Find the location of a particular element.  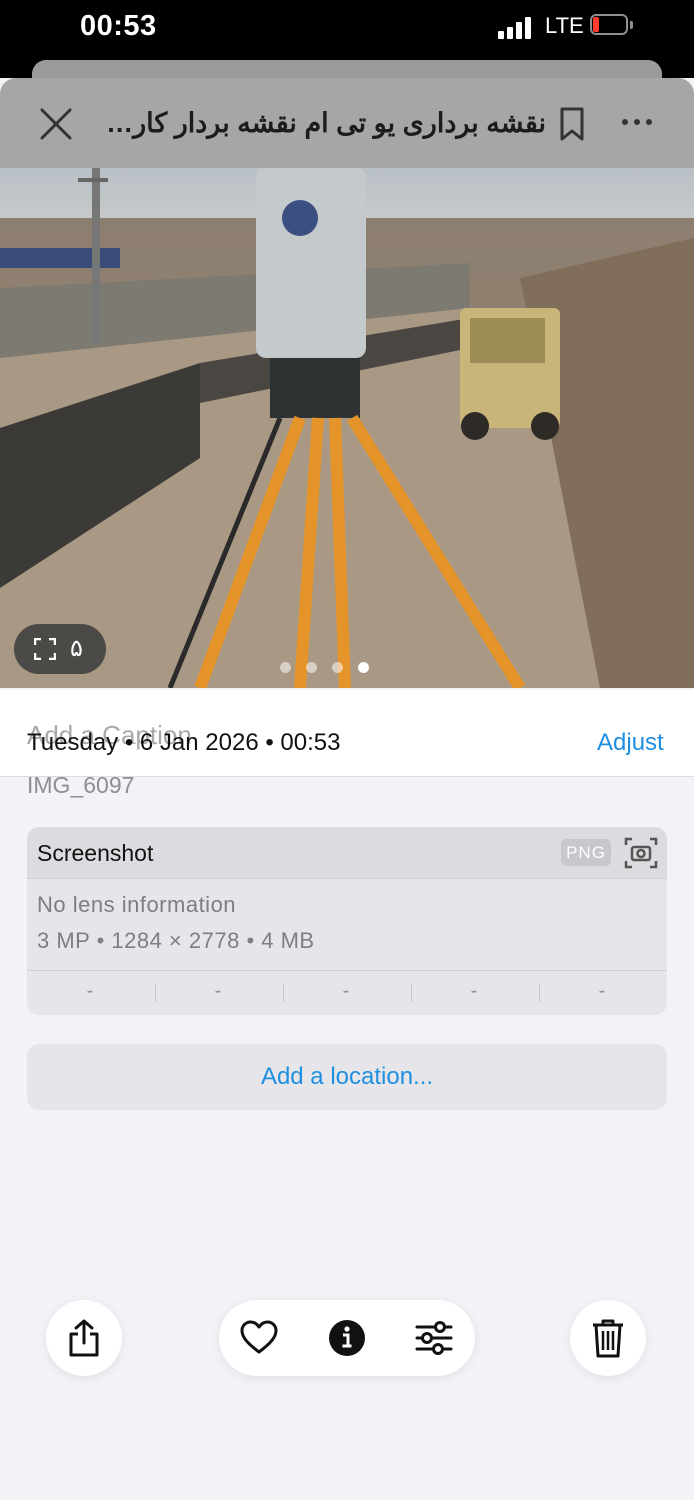

exif-shutter: - is located at coordinates (602, 991).